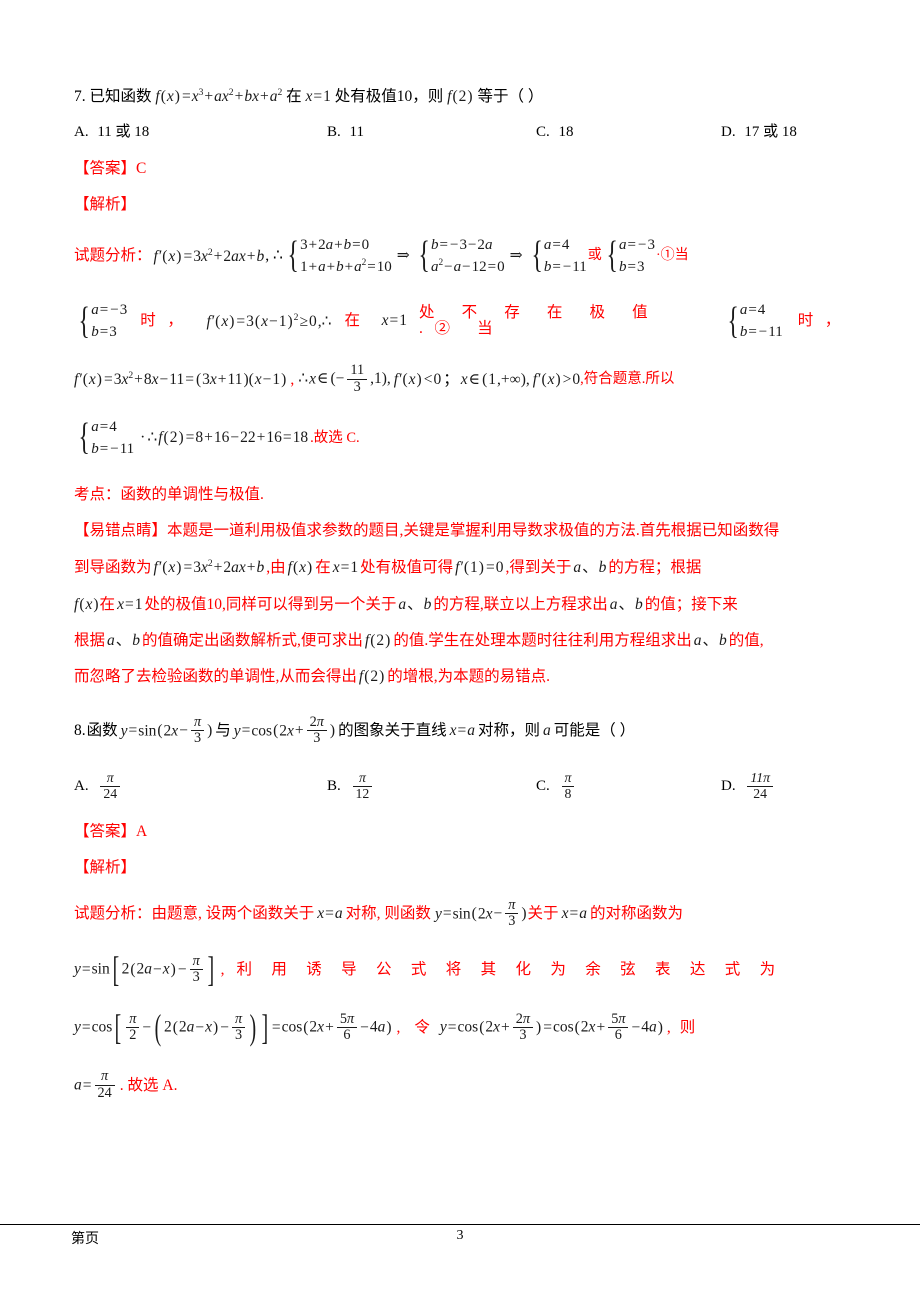 The image size is (920, 1302). Describe the element at coordinates (276, 567) in the screenshot. I see `q7-tip-p2-b: ,由` at that location.